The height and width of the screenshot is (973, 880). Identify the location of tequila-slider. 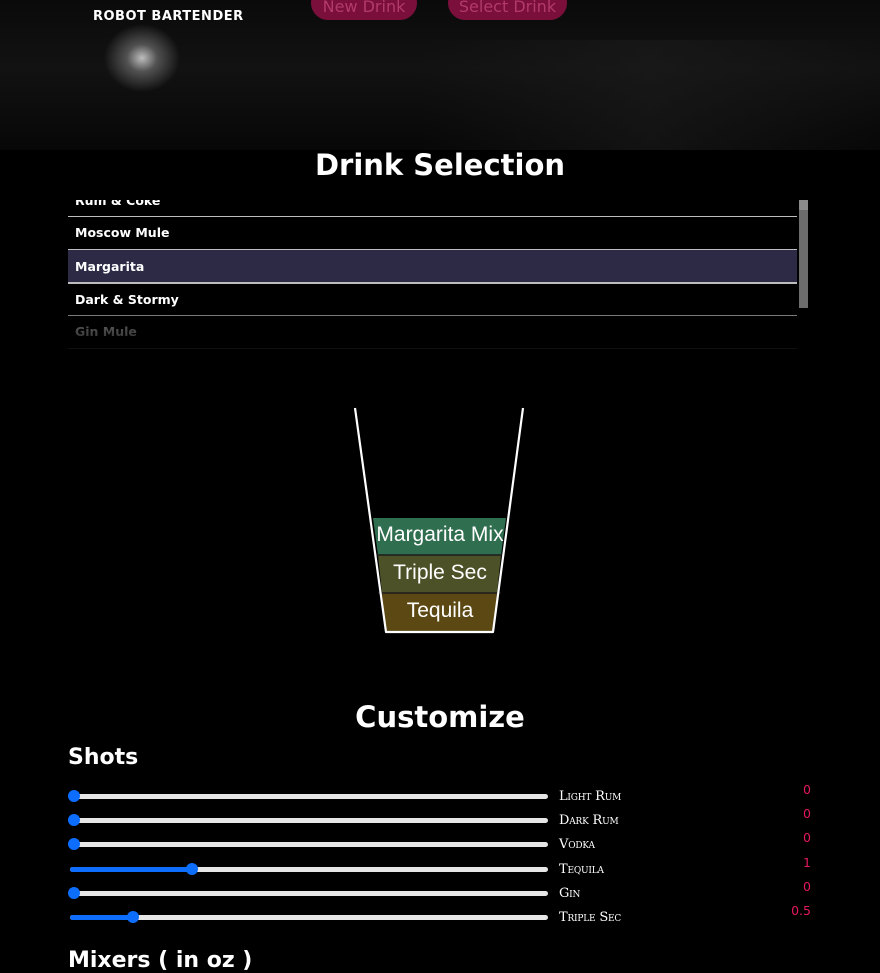
(309, 869).